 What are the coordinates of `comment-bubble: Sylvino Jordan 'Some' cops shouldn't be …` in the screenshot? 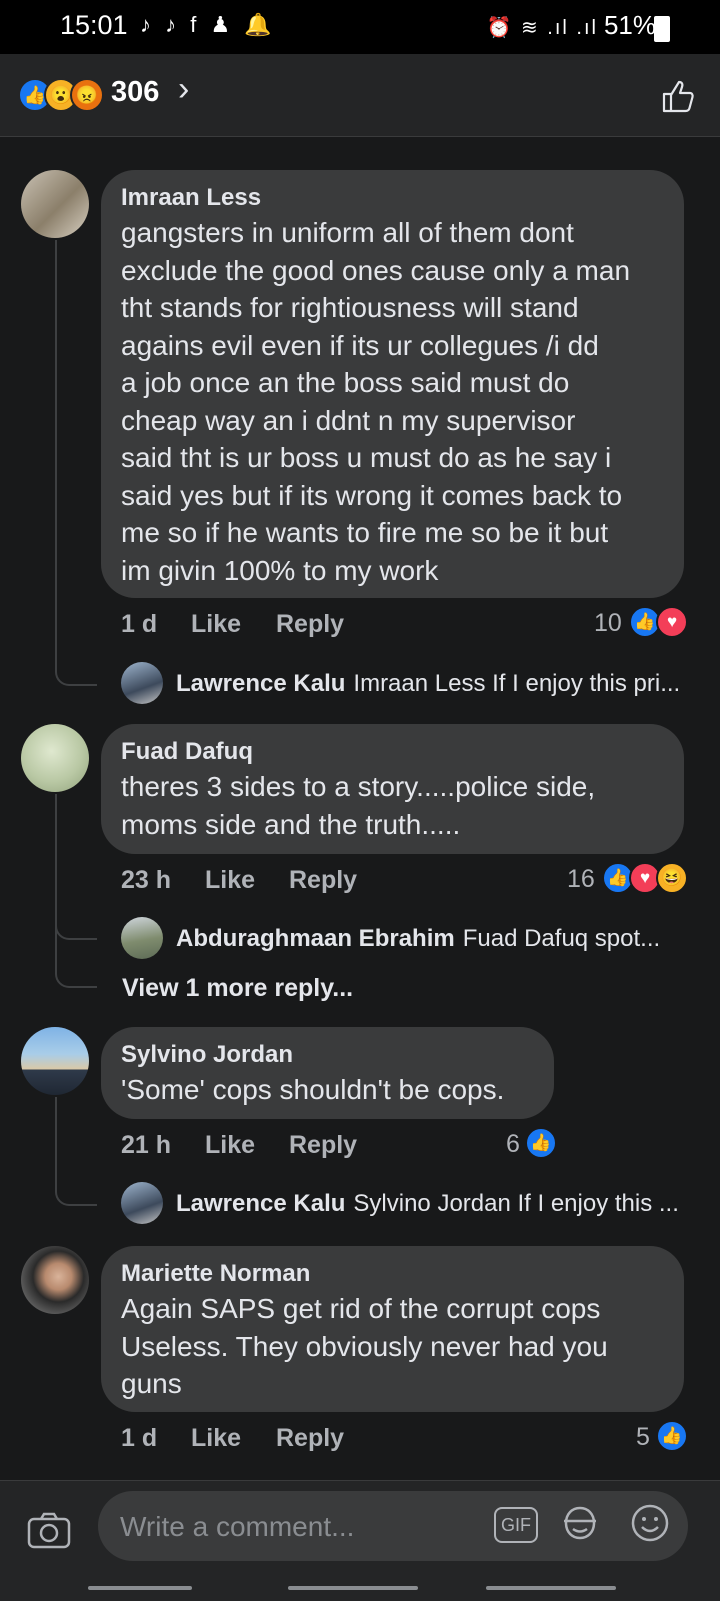 It's located at (327, 1073).